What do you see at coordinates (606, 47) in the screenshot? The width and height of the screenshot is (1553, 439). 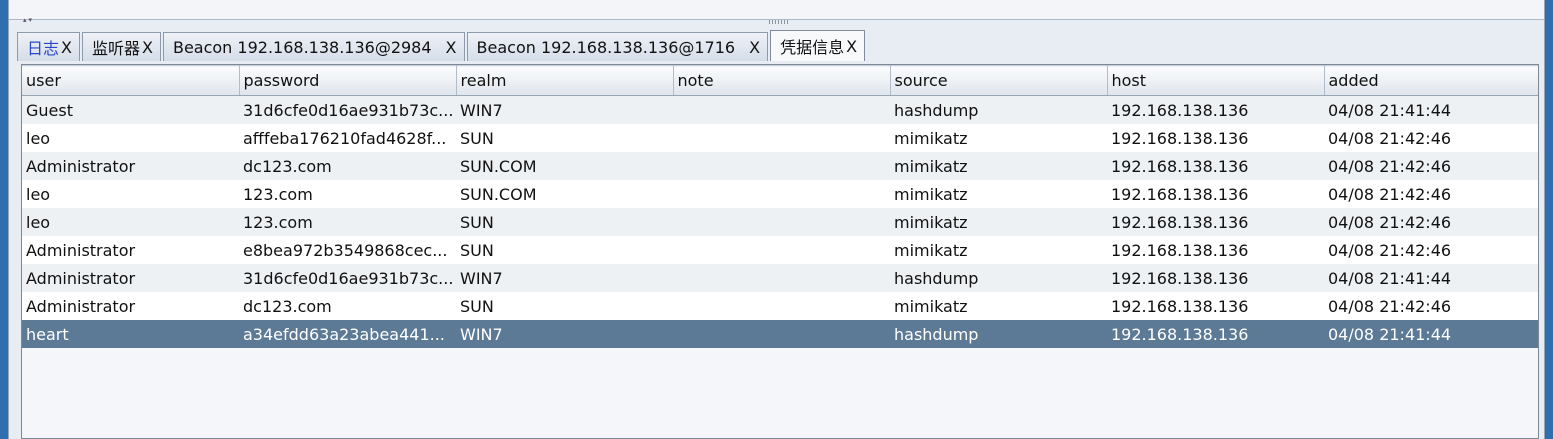 I see `tab-label: Beacon 192.168.138.136@1716` at bounding box center [606, 47].